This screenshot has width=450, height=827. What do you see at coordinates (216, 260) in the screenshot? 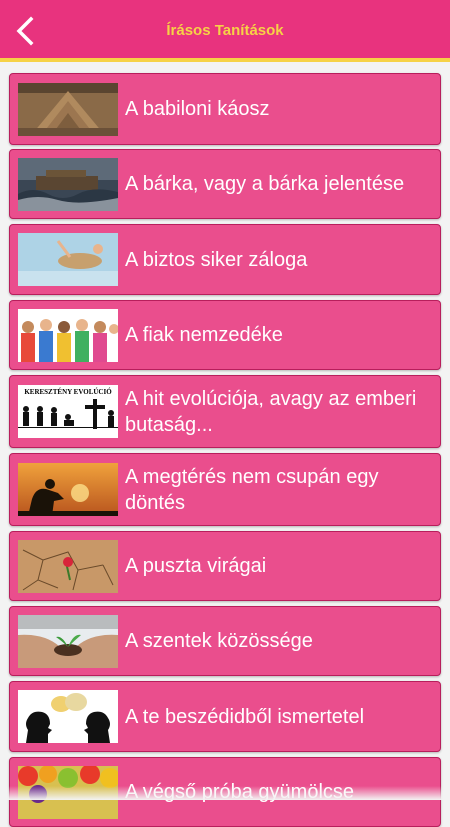
I see `item-label: A biztos siker záloga` at bounding box center [216, 260].